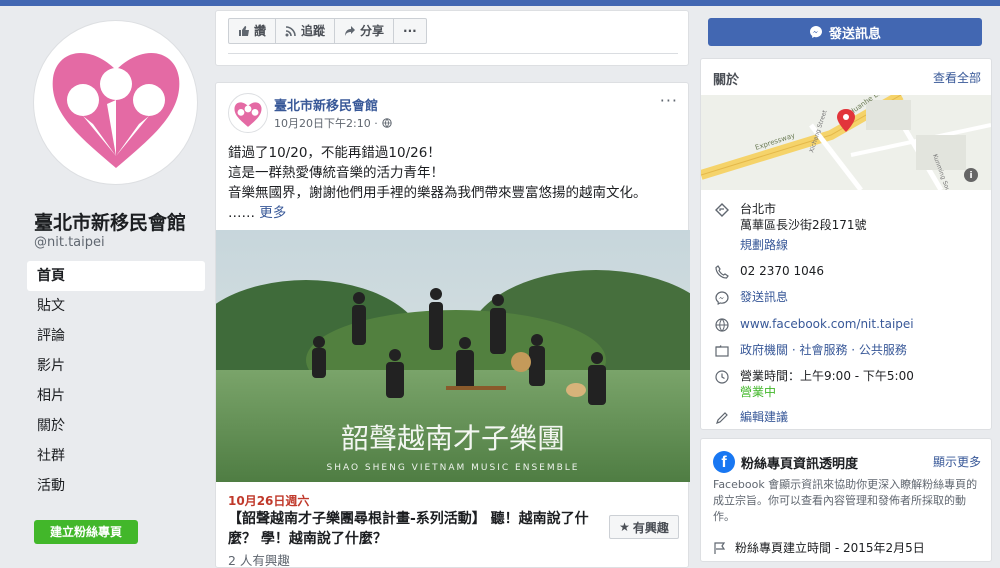  Describe the element at coordinates (350, 31) in the screenshot. I see `share-arrow-icon` at that location.